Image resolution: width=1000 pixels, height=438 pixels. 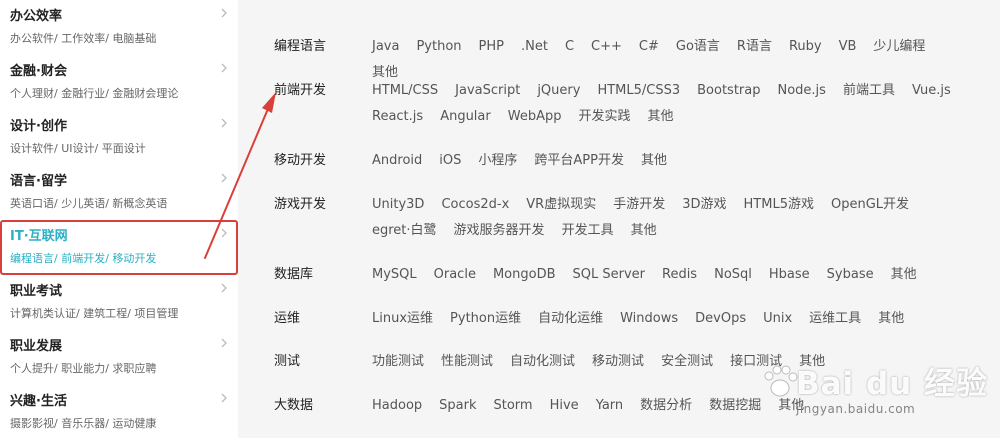 What do you see at coordinates (848, 47) in the screenshot?
I see `topic-link: VB` at bounding box center [848, 47].